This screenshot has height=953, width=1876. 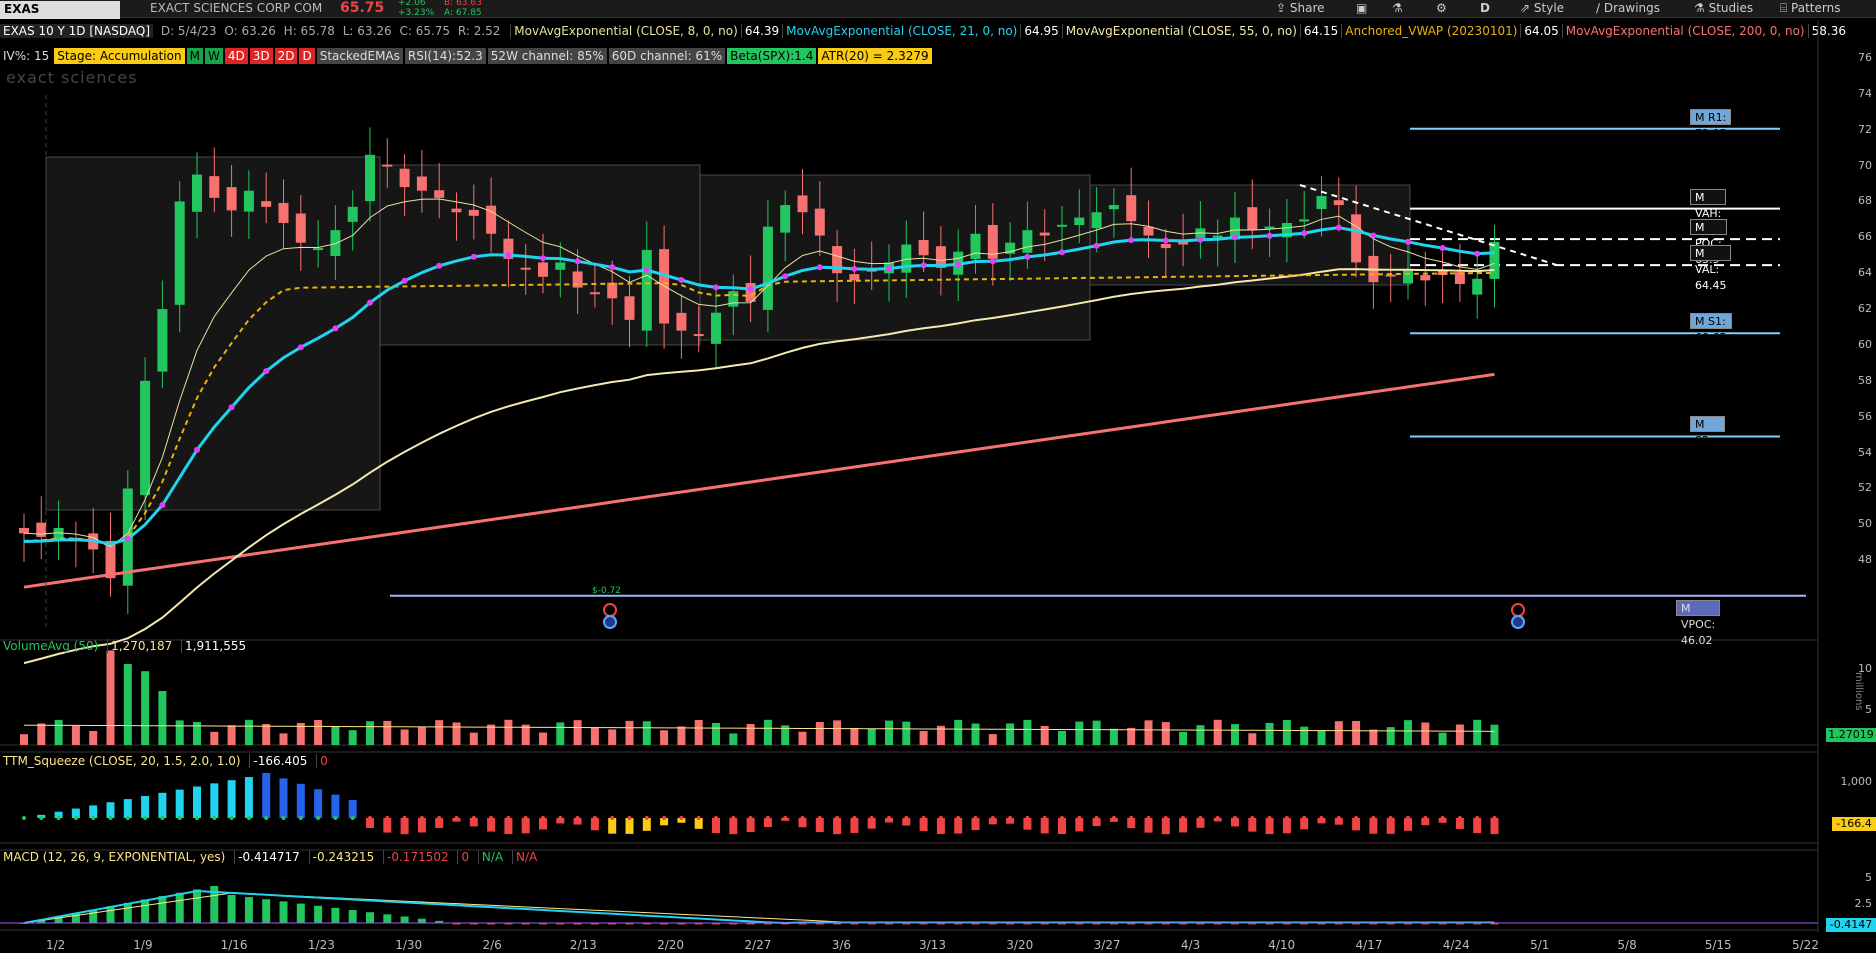 What do you see at coordinates (1711, 124) in the screenshot?
I see `level-label: M R1: 72.05` at bounding box center [1711, 124].